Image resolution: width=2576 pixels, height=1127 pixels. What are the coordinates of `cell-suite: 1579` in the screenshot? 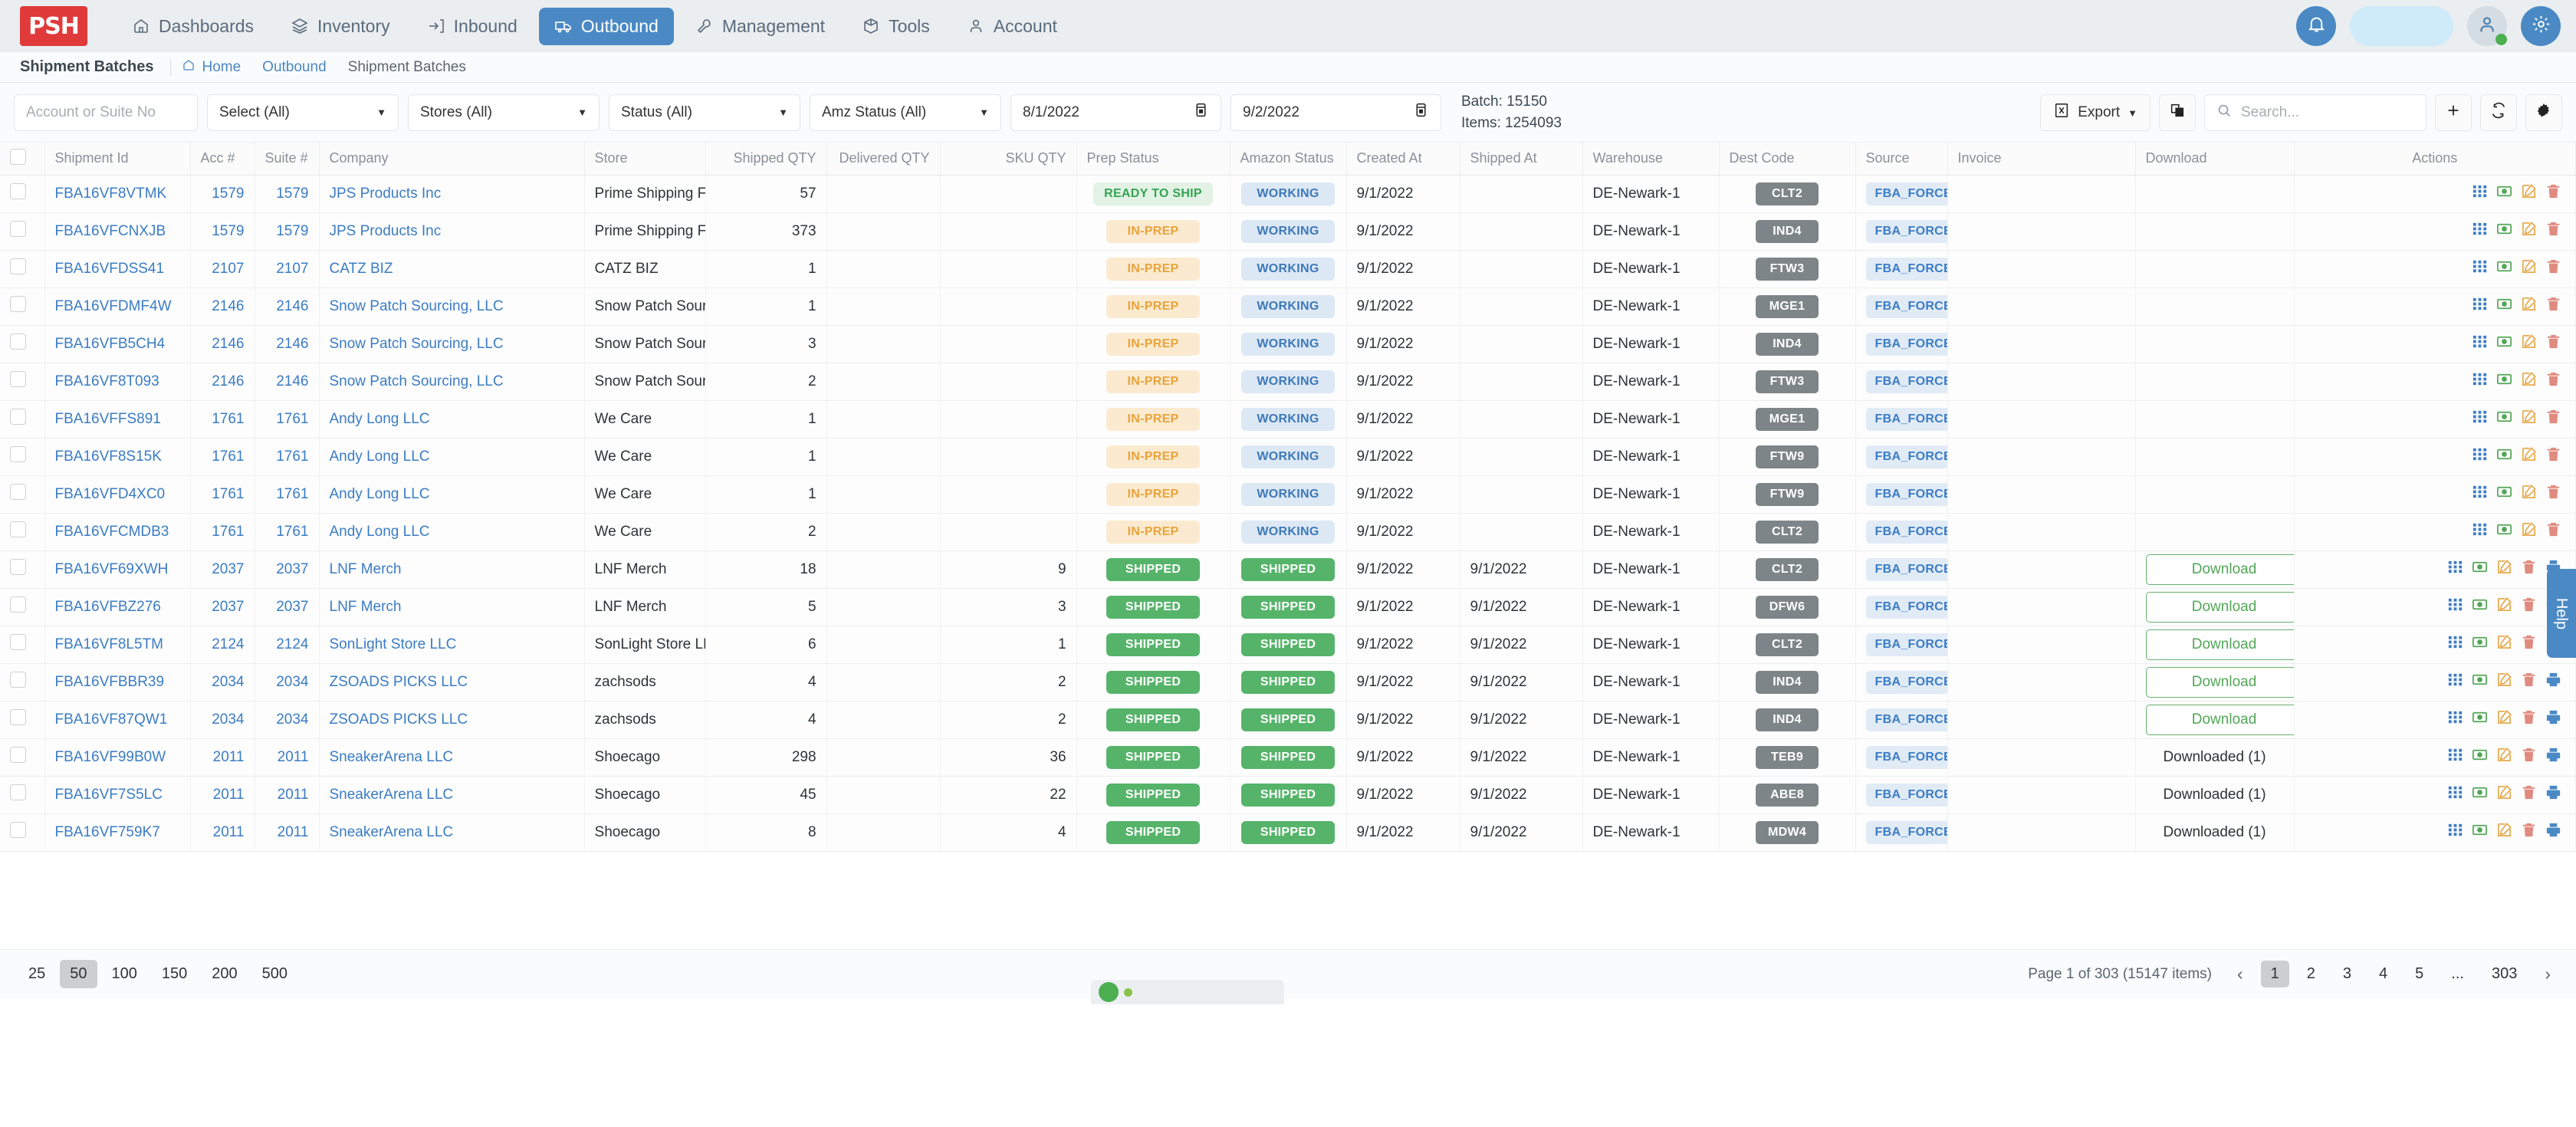 It's located at (287, 194).